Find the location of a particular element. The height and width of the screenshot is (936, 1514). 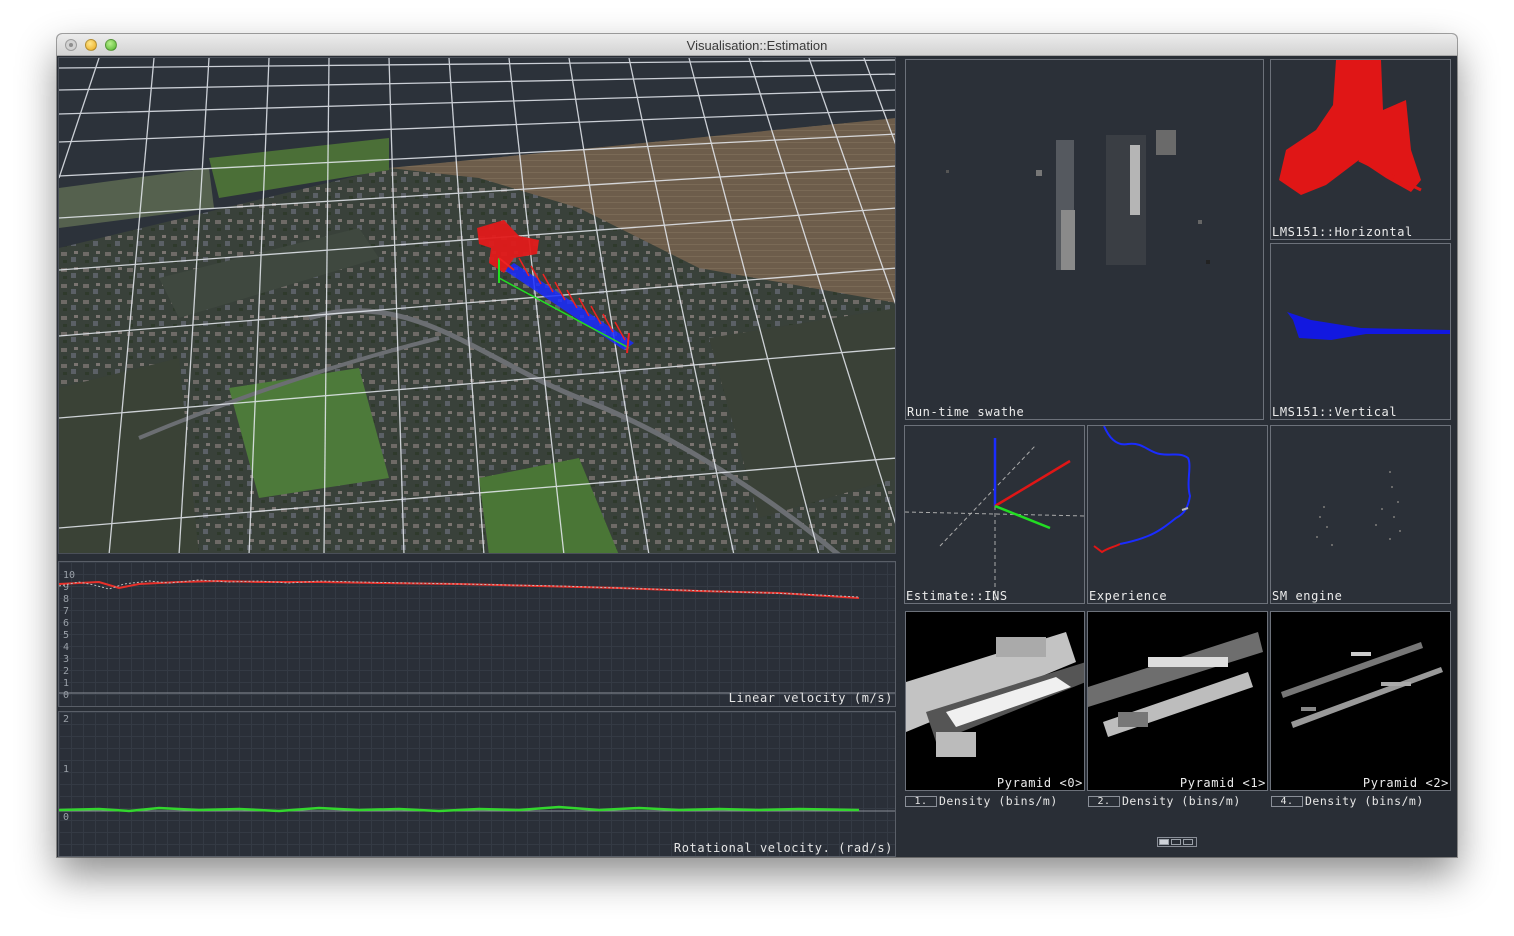

panel-label: Experience is located at coordinates (1128, 596).